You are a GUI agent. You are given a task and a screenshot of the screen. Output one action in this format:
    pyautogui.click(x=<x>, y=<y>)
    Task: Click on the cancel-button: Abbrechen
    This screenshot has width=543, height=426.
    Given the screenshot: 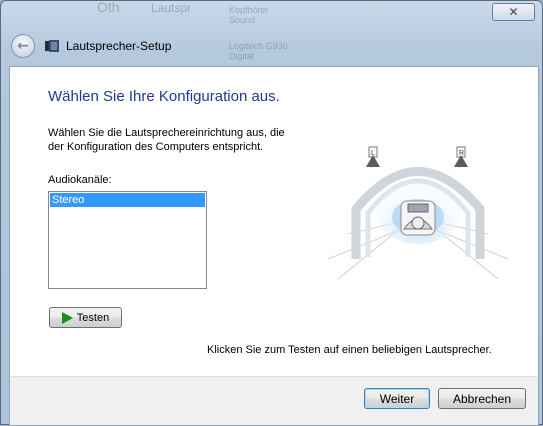 What is the action you would take?
    pyautogui.click(x=482, y=398)
    